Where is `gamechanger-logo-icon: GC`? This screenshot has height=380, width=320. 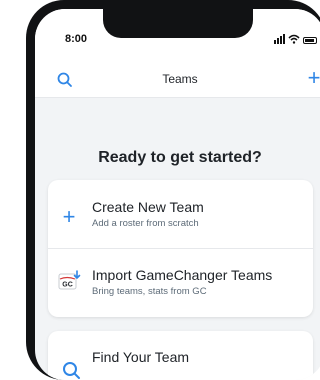
gamechanger-logo-icon: GC is located at coordinates (69, 280).